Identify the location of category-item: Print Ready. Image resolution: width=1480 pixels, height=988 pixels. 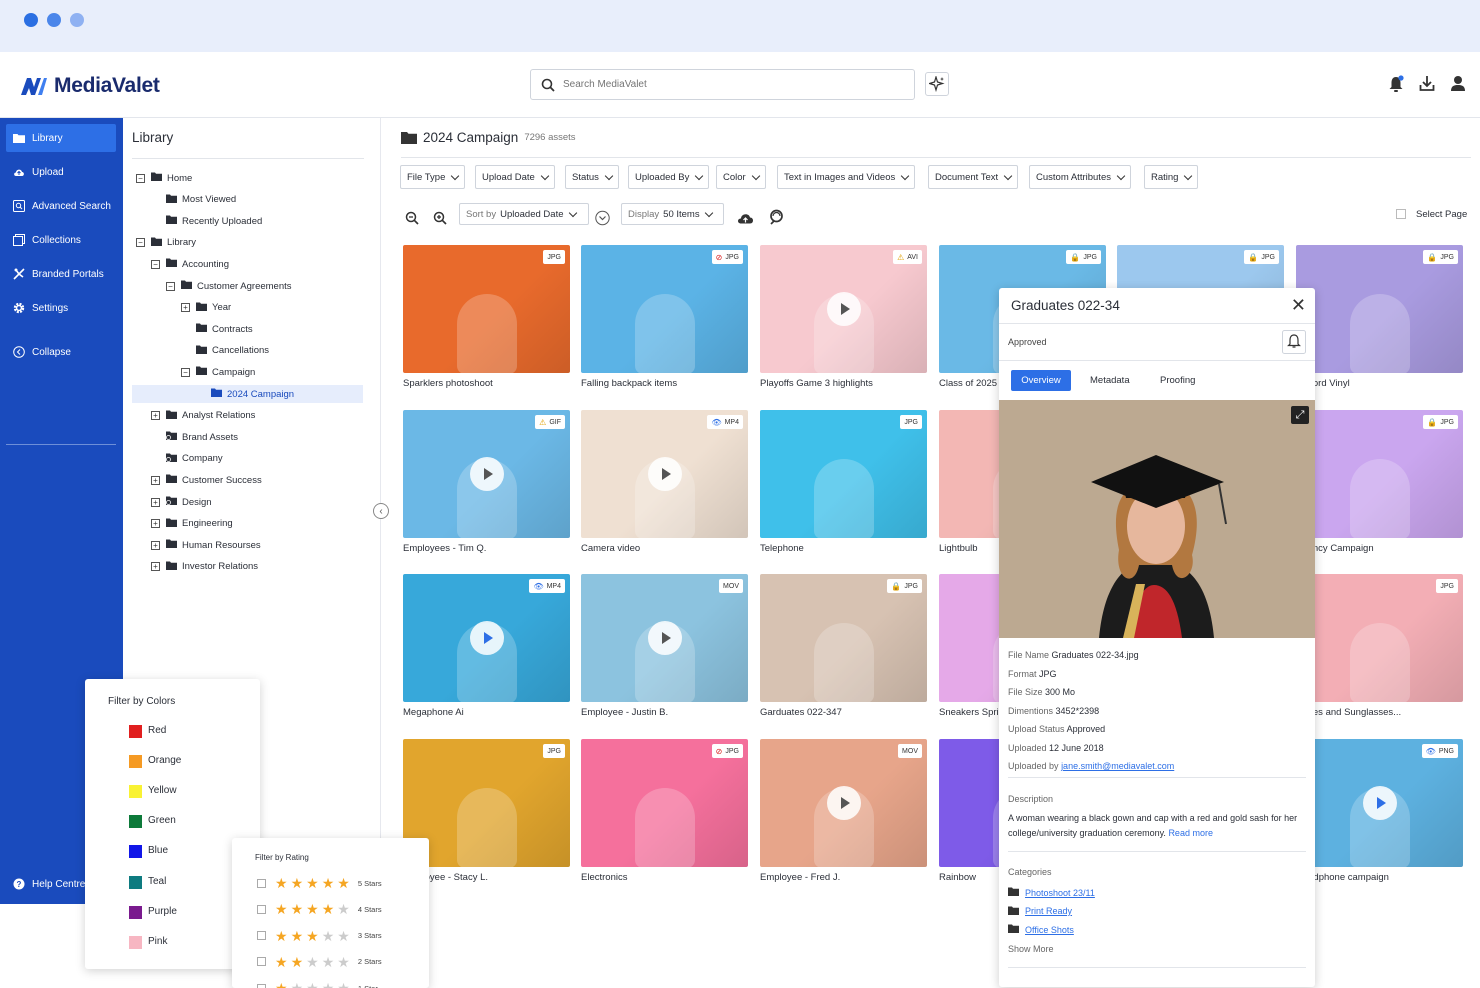
(1040, 911).